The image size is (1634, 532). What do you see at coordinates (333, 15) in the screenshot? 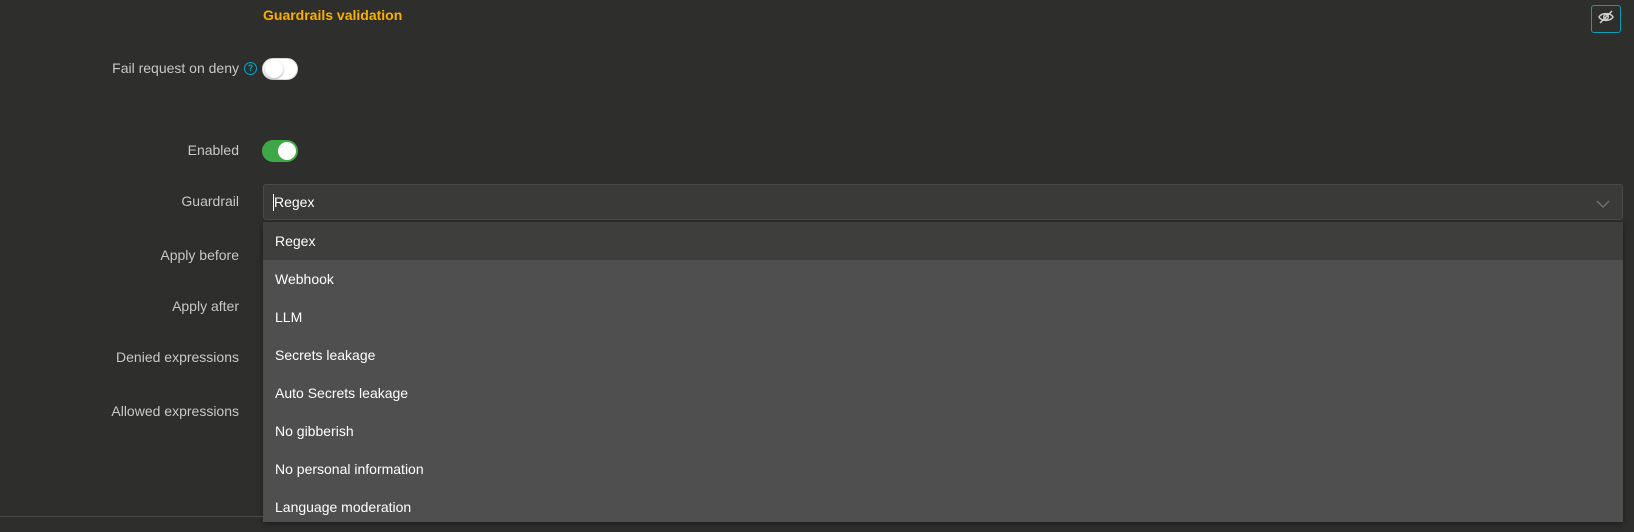
I see `section-title: Guardrails validation` at bounding box center [333, 15].